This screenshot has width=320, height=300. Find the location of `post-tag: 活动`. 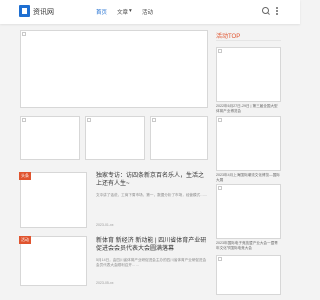

post-tag: 活动 is located at coordinates (25, 240).